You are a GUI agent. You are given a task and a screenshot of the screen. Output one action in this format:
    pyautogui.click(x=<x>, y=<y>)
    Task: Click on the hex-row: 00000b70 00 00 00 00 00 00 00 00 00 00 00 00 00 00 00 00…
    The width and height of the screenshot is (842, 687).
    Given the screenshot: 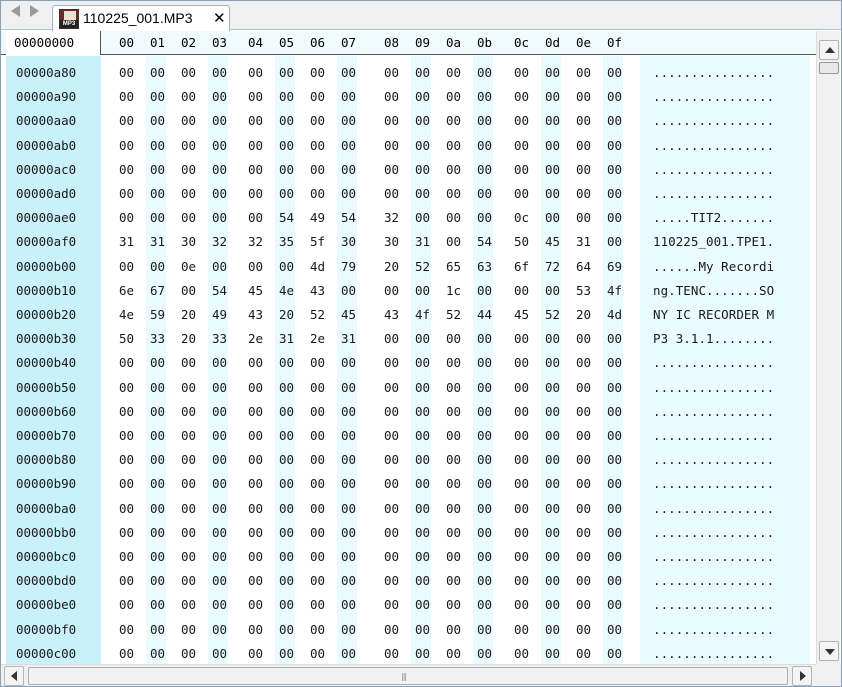 What is the action you would take?
    pyautogui.click(x=408, y=436)
    